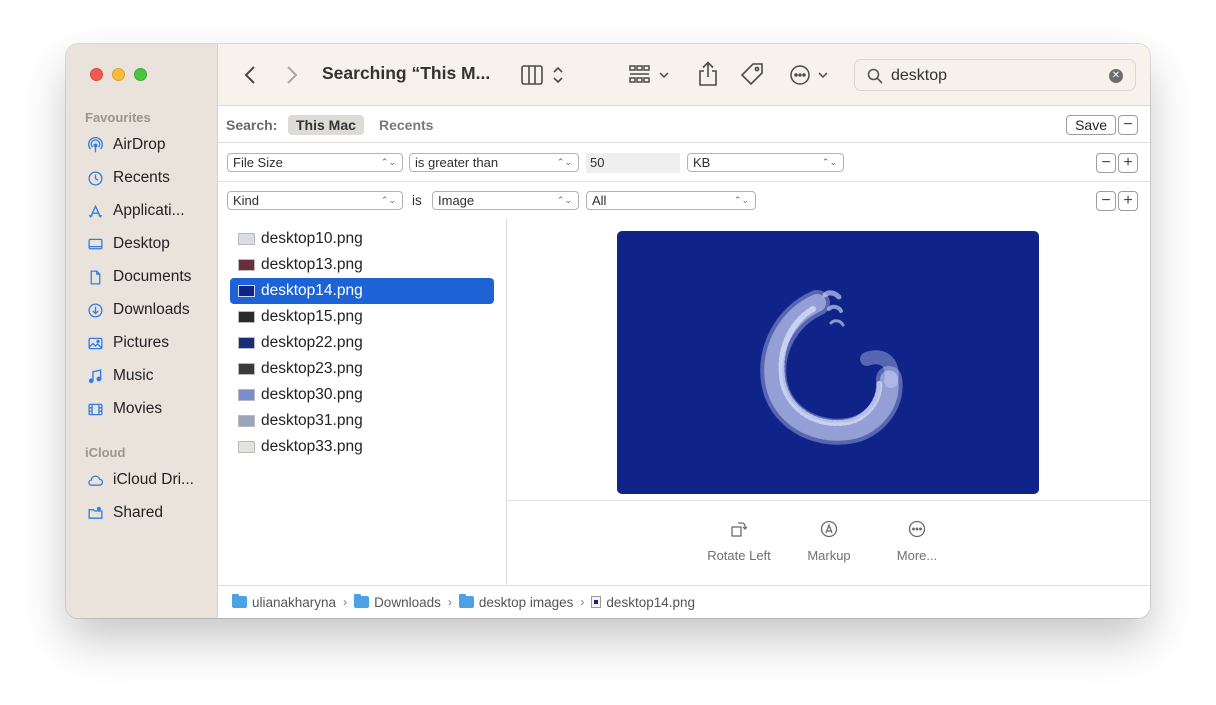 The width and height of the screenshot is (1216, 705). What do you see at coordinates (739, 541) in the screenshot?
I see `rotate-left-button: Rotate Left` at bounding box center [739, 541].